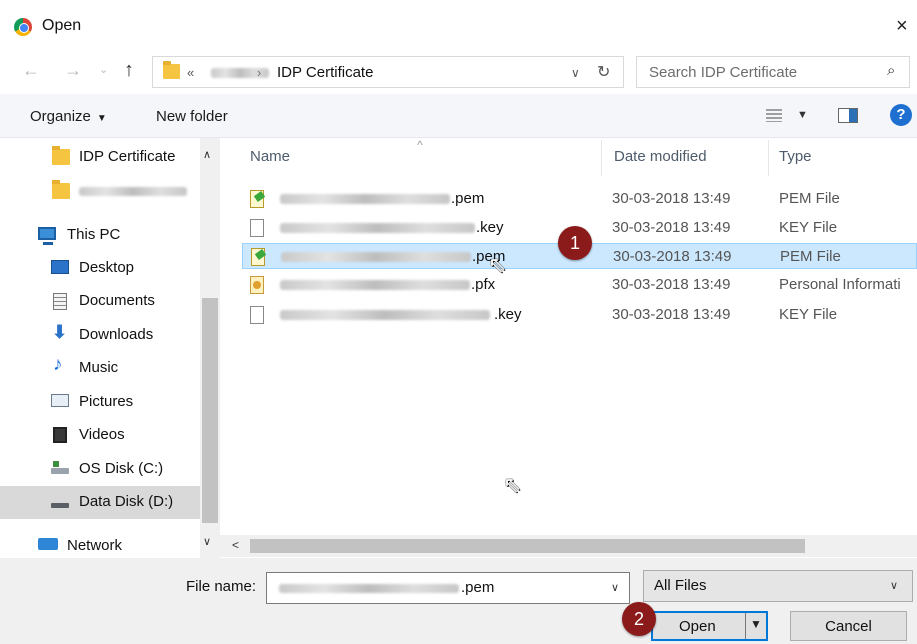 The image size is (917, 644). What do you see at coordinates (458, 26) in the screenshot?
I see `title-bar: Open ×` at bounding box center [458, 26].